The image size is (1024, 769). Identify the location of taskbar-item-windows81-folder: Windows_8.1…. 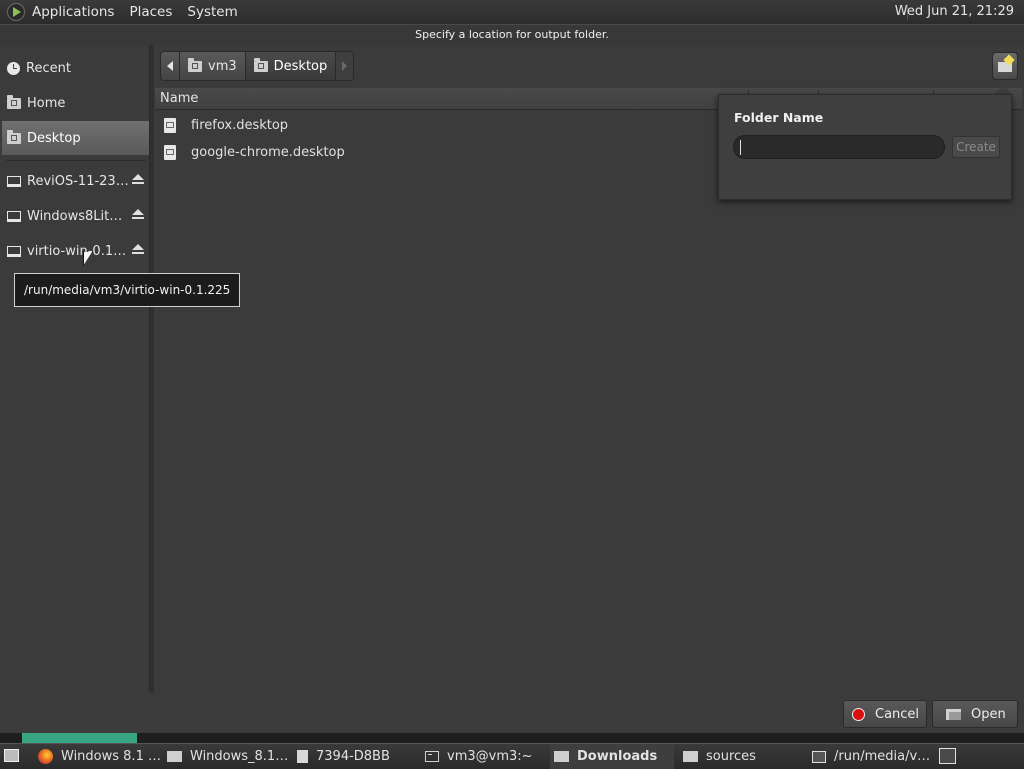
(229, 756).